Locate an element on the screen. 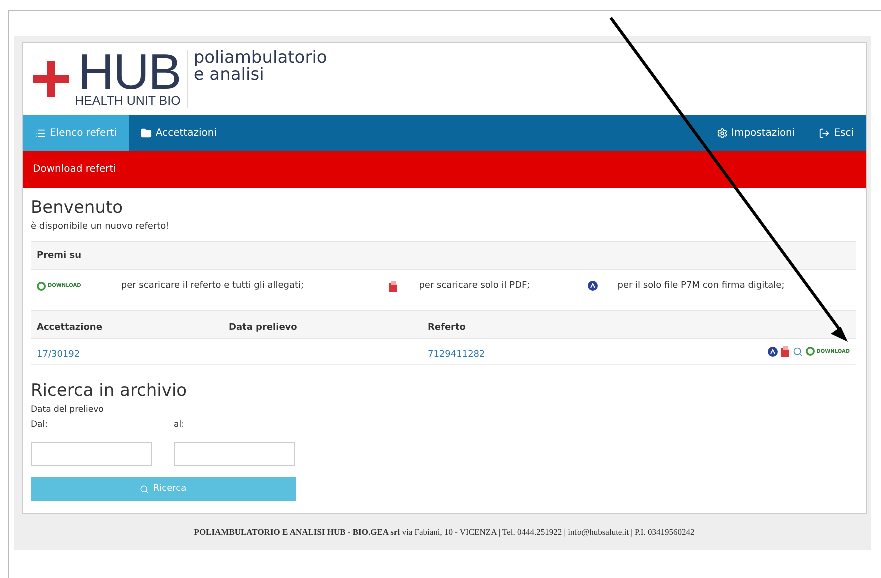 Image resolution: width=881 pixels, height=578 pixels. nav-tab: Accettazioni is located at coordinates (178, 133).